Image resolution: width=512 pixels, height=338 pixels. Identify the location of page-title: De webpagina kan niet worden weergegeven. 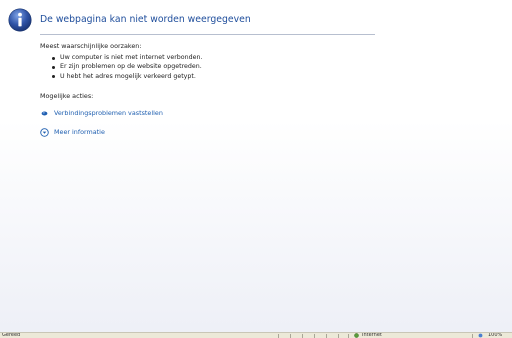
(145, 19).